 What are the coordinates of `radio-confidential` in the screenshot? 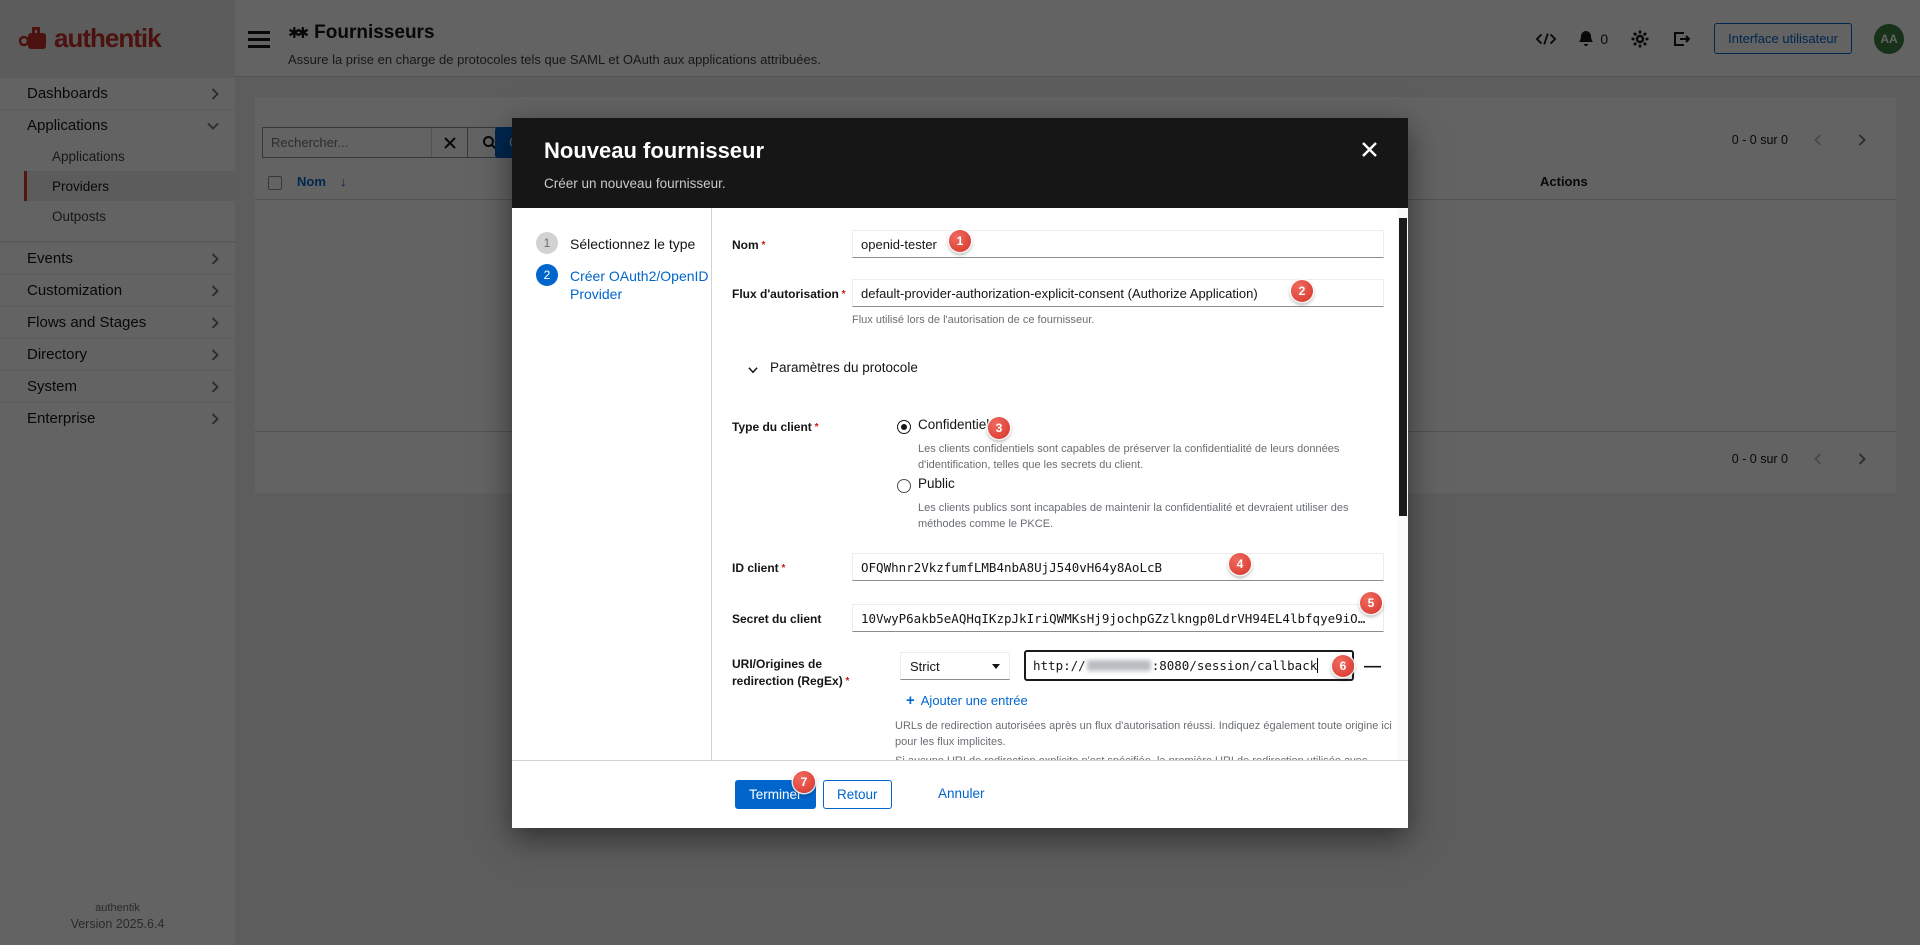 It's located at (904, 427).